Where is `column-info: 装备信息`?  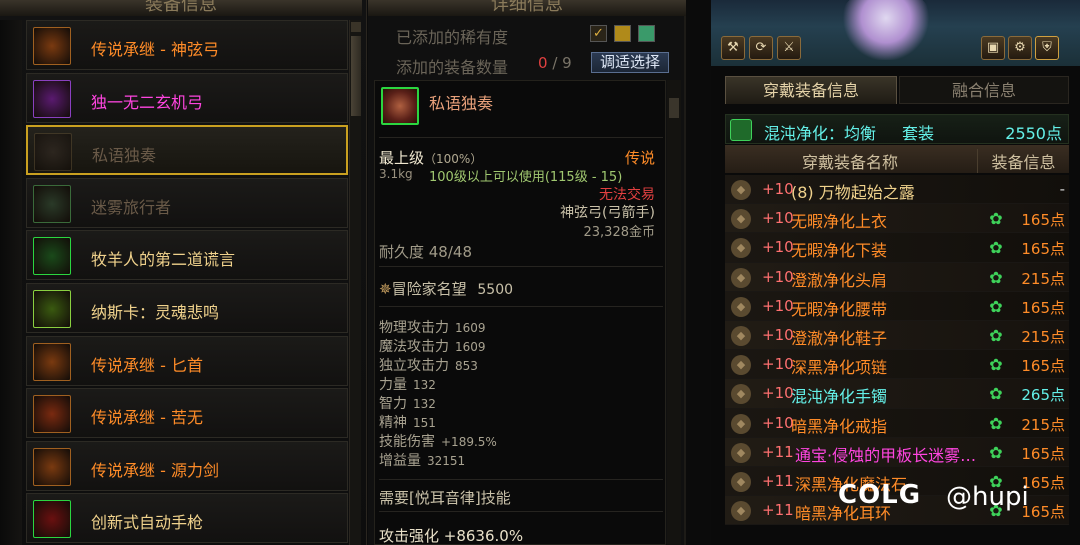 column-info: 装备信息 is located at coordinates (1023, 161).